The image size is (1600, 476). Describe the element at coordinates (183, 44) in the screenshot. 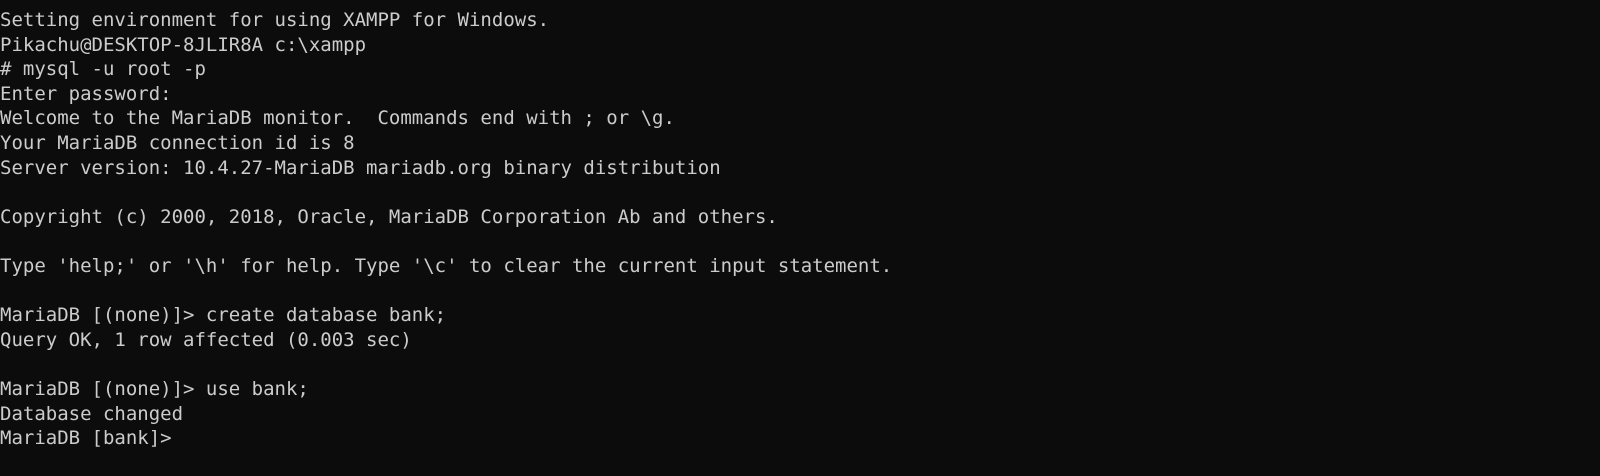

I see `output-line-user-path: Pikachu@DESKTOP-8JLIR8A c:\xampp` at that location.